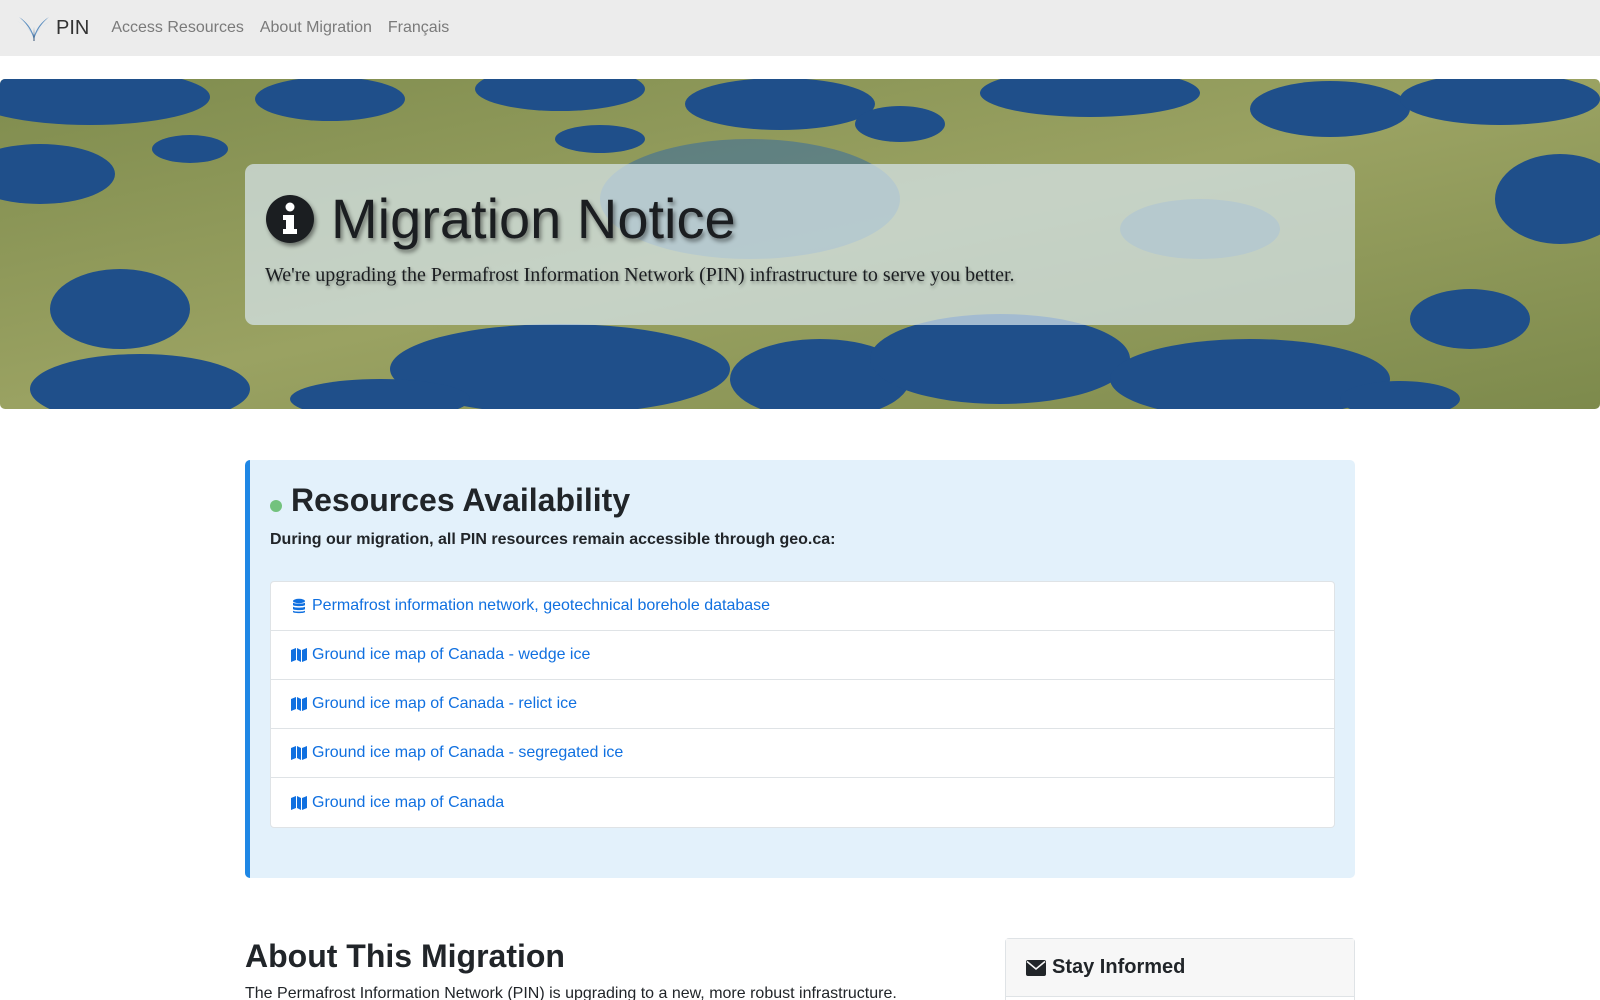 The image size is (1600, 1000). Describe the element at coordinates (418, 28) in the screenshot. I see `nav-language-toggle: Français` at that location.